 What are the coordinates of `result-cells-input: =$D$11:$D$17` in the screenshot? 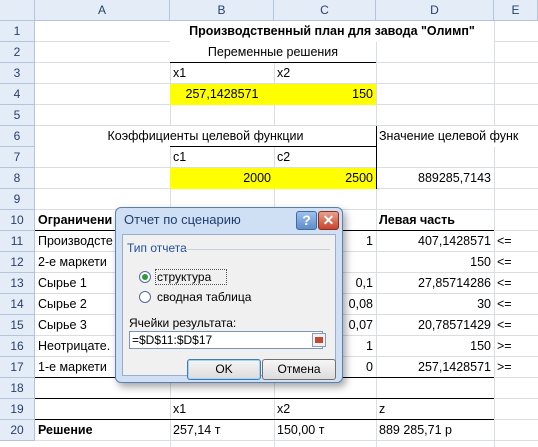 It's located at (227, 340).